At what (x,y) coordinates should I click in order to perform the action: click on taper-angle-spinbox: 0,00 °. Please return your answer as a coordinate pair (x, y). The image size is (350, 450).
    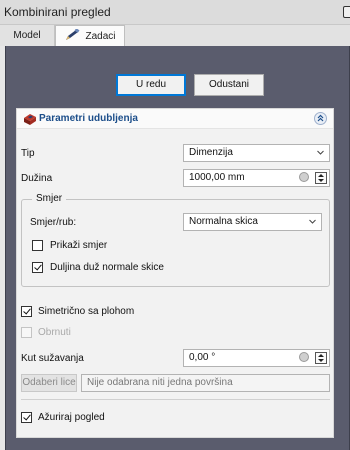
    Looking at the image, I should click on (256, 358).